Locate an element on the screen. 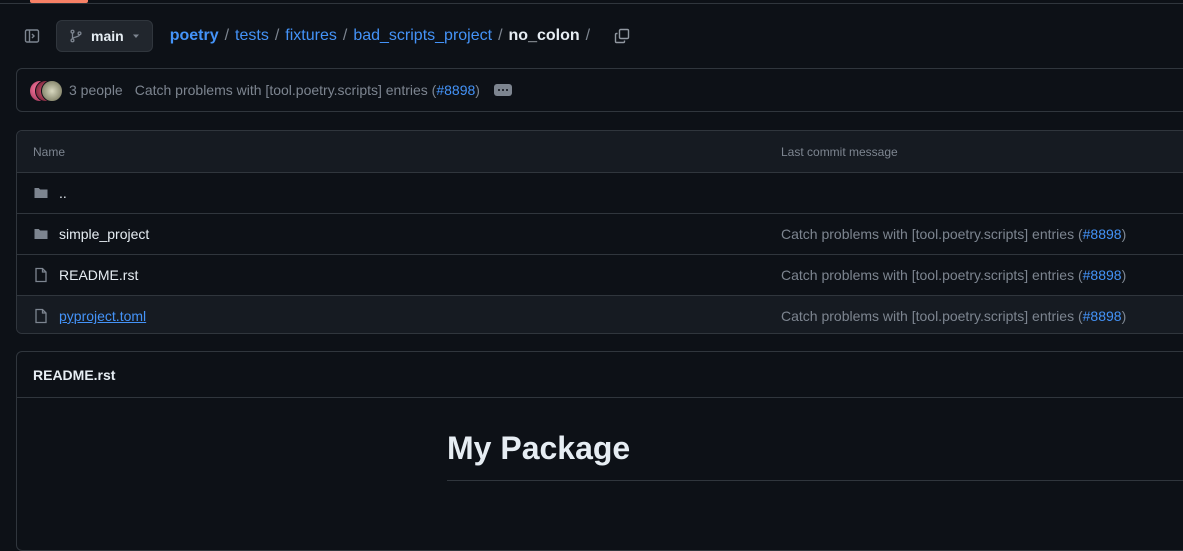  file-table-header: Name Last commit message is located at coordinates (600, 152).